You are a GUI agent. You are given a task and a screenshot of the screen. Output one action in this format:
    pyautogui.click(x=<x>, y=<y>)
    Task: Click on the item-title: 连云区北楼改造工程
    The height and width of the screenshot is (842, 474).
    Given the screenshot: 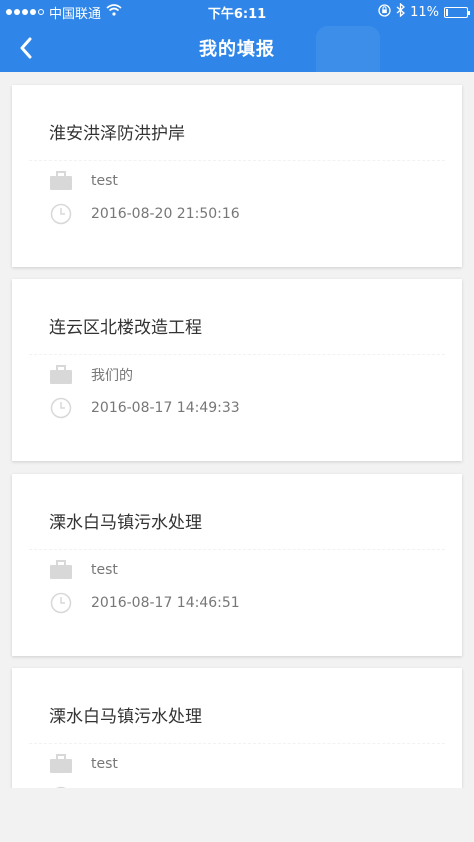 What is the action you would take?
    pyautogui.click(x=125, y=328)
    